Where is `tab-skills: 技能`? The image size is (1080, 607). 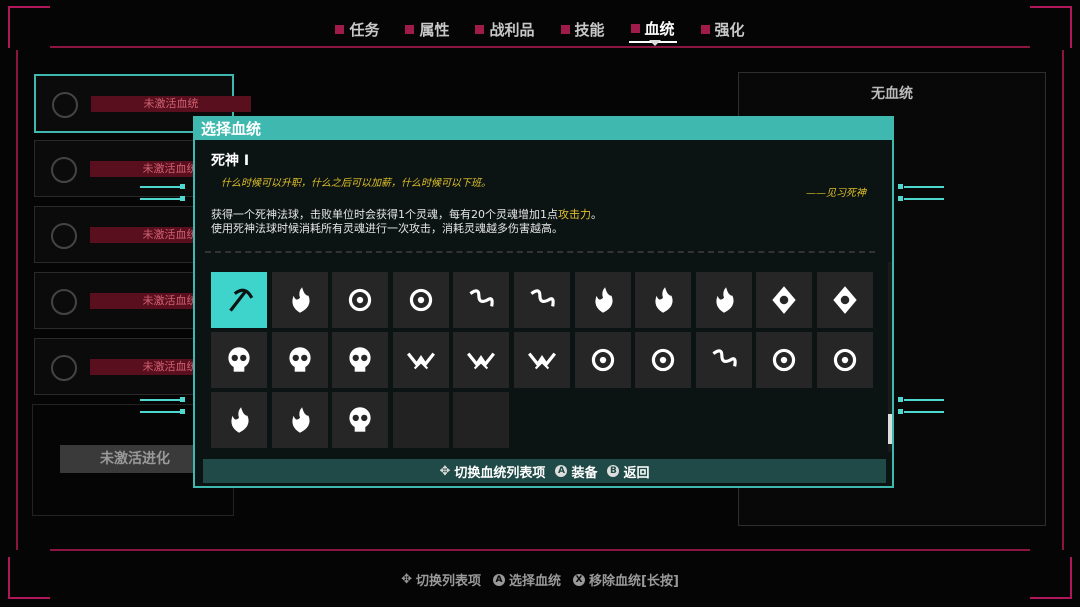 tab-skills: 技能 is located at coordinates (583, 29).